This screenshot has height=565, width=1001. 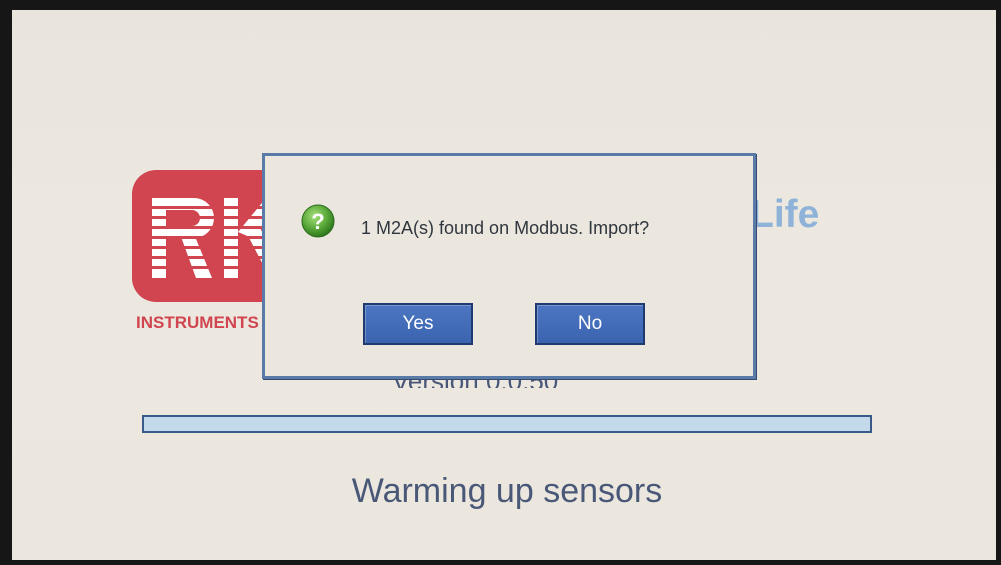 I want to click on status-text: Warming up sensors, so click(x=507, y=491).